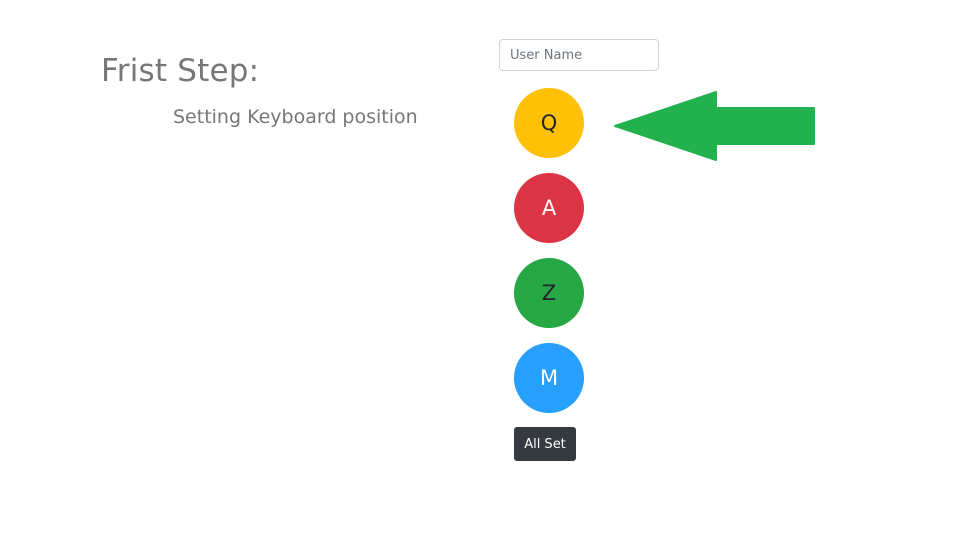 The image size is (959, 541). What do you see at coordinates (549, 208) in the screenshot?
I see `key-a-button: A` at bounding box center [549, 208].